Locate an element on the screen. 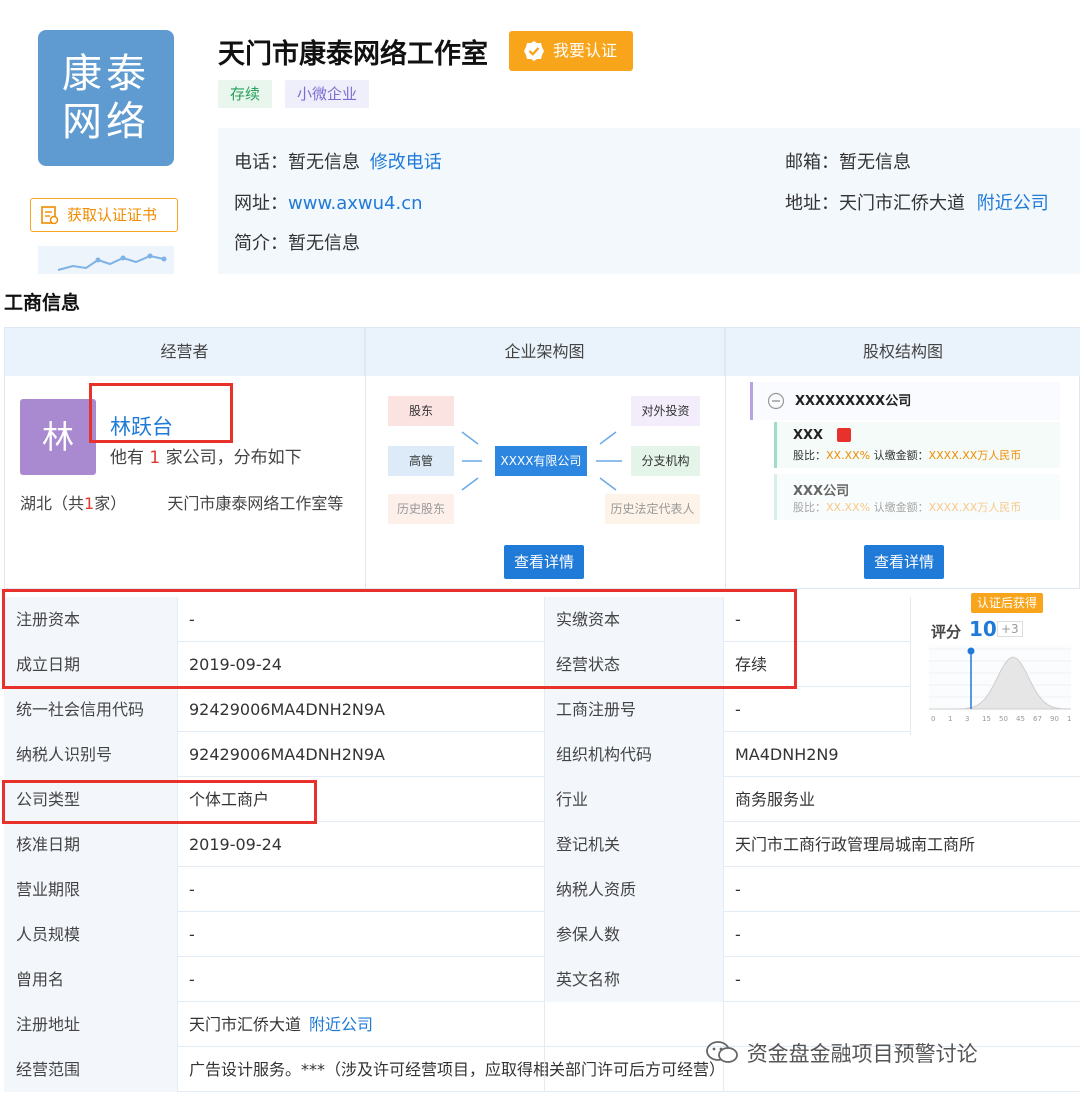  field-label: 核准日期 is located at coordinates (90, 844).